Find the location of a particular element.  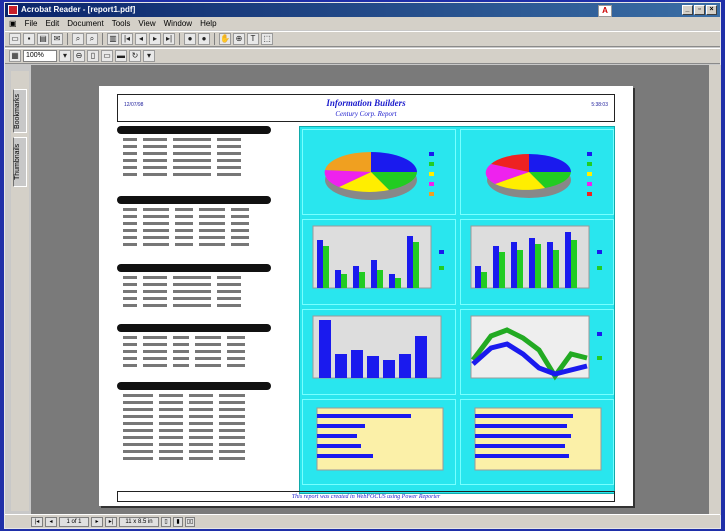

zoom-dropdown-icon: ▾ is located at coordinates (65, 56).